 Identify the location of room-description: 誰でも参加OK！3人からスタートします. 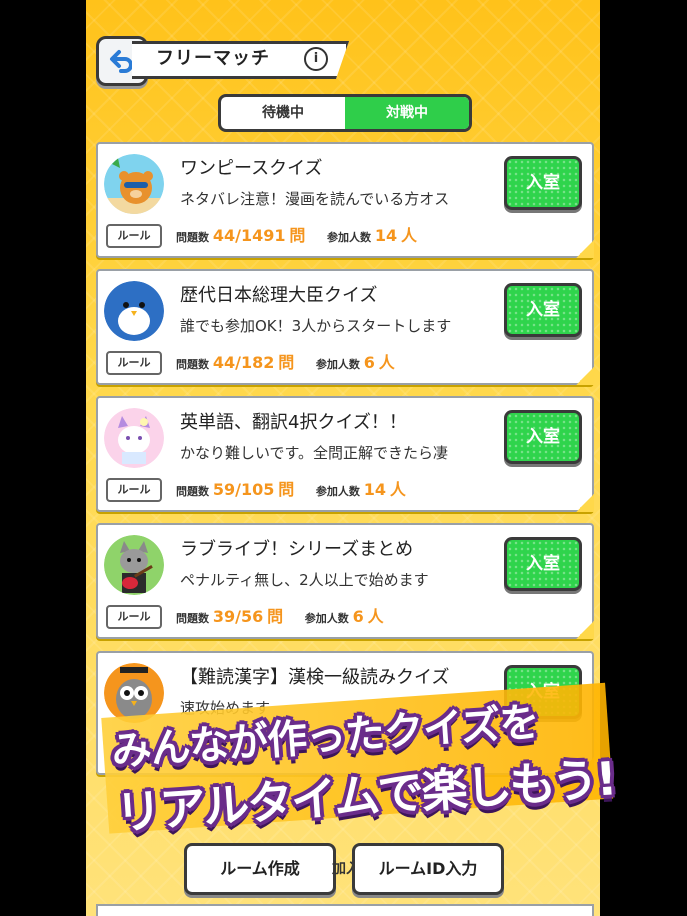
(316, 326).